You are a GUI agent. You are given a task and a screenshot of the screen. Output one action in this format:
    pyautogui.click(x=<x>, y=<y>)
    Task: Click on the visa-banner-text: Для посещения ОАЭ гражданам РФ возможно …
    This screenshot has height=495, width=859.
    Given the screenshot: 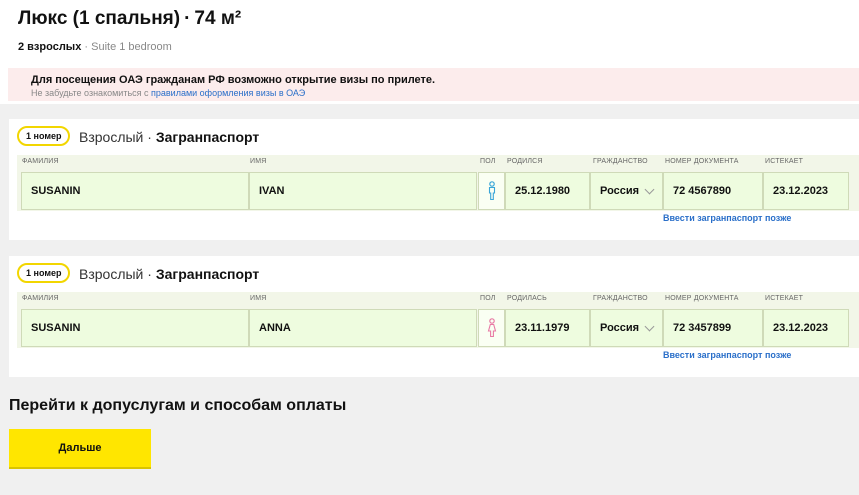 What is the action you would take?
    pyautogui.click(x=233, y=80)
    